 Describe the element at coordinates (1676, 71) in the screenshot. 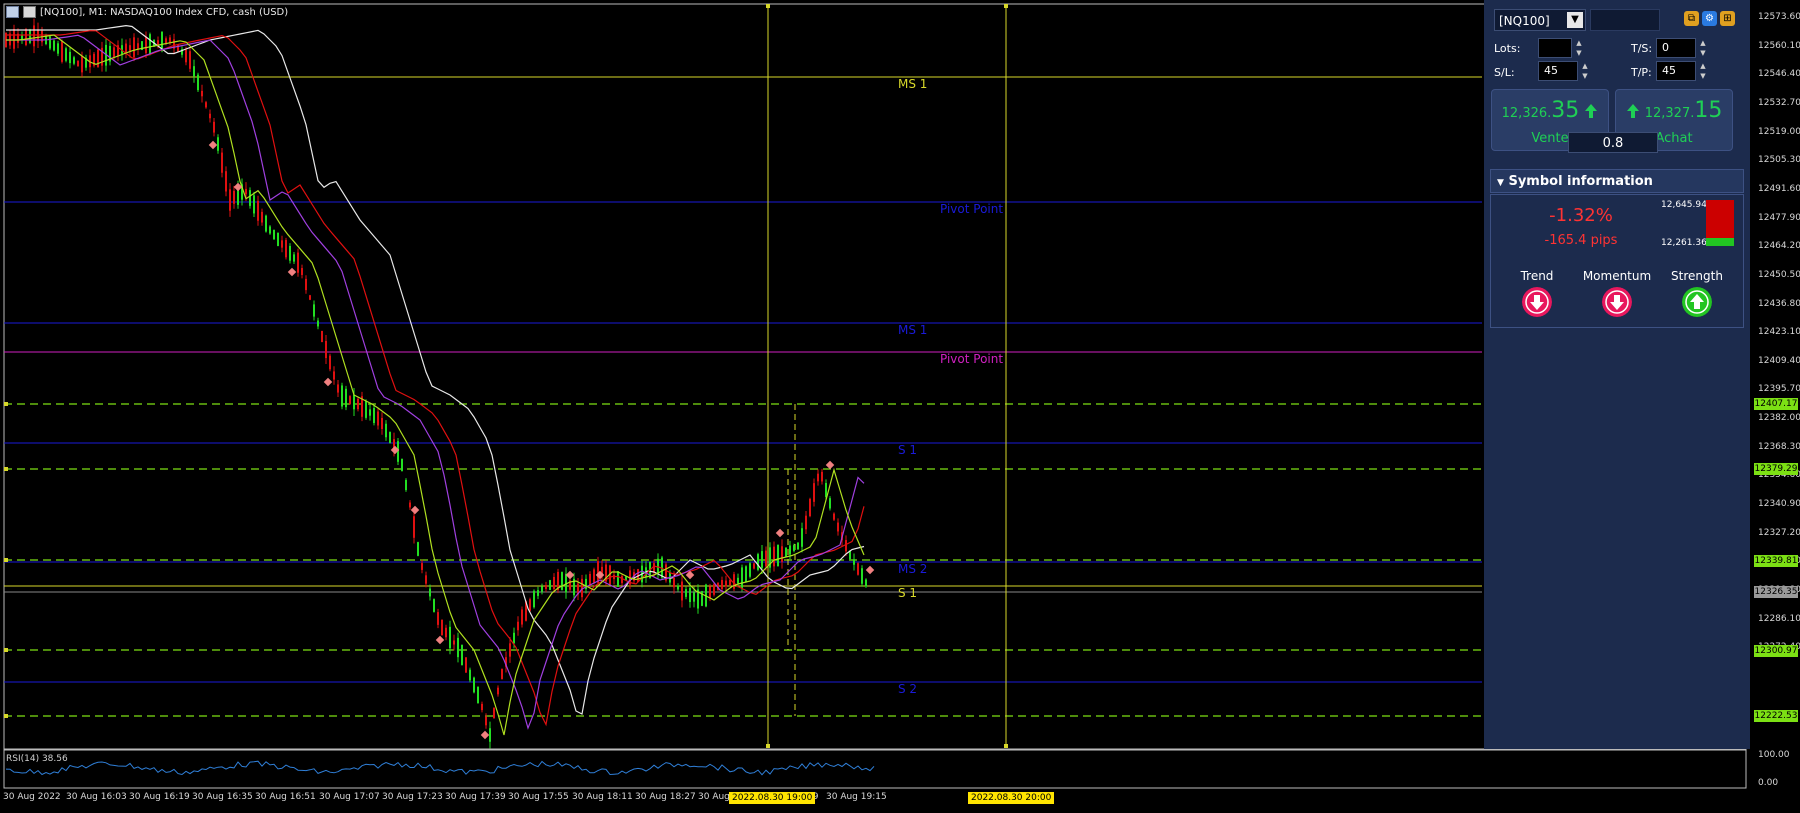

I see `tp-input: 45` at that location.